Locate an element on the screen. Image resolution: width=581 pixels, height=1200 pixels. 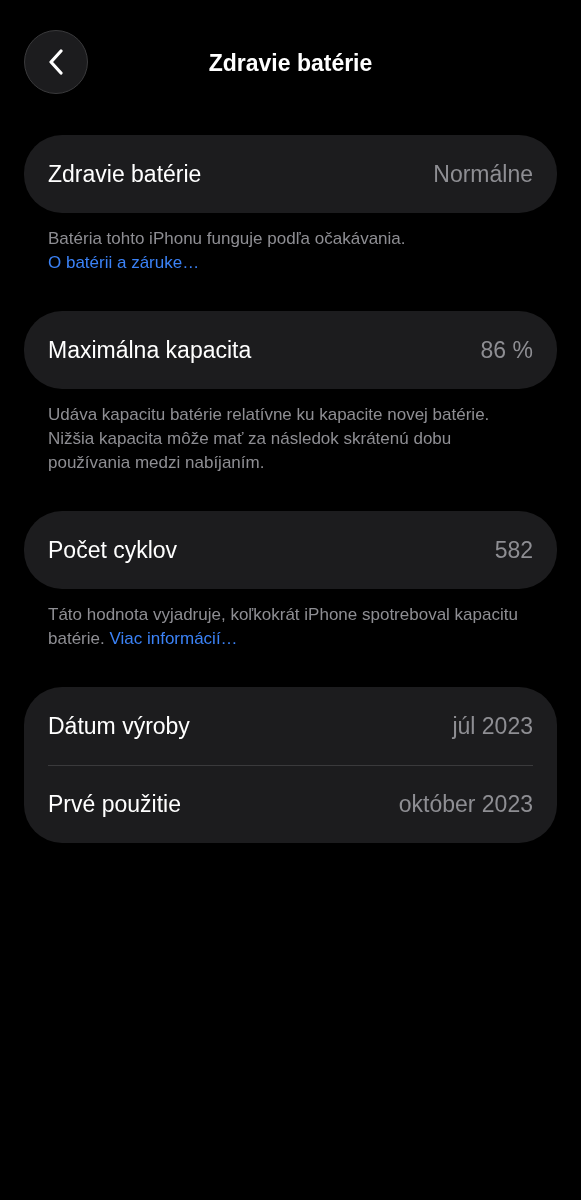
row-label: Počet cyklov is located at coordinates (113, 550).